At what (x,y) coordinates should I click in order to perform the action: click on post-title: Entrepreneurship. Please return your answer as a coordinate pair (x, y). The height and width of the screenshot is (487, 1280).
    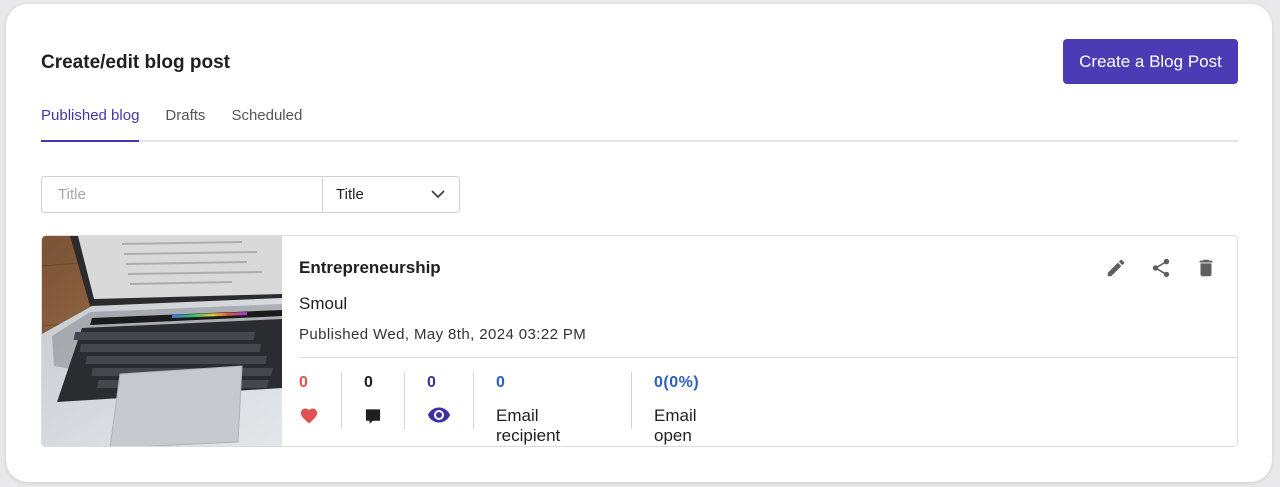
    Looking at the image, I should click on (370, 268).